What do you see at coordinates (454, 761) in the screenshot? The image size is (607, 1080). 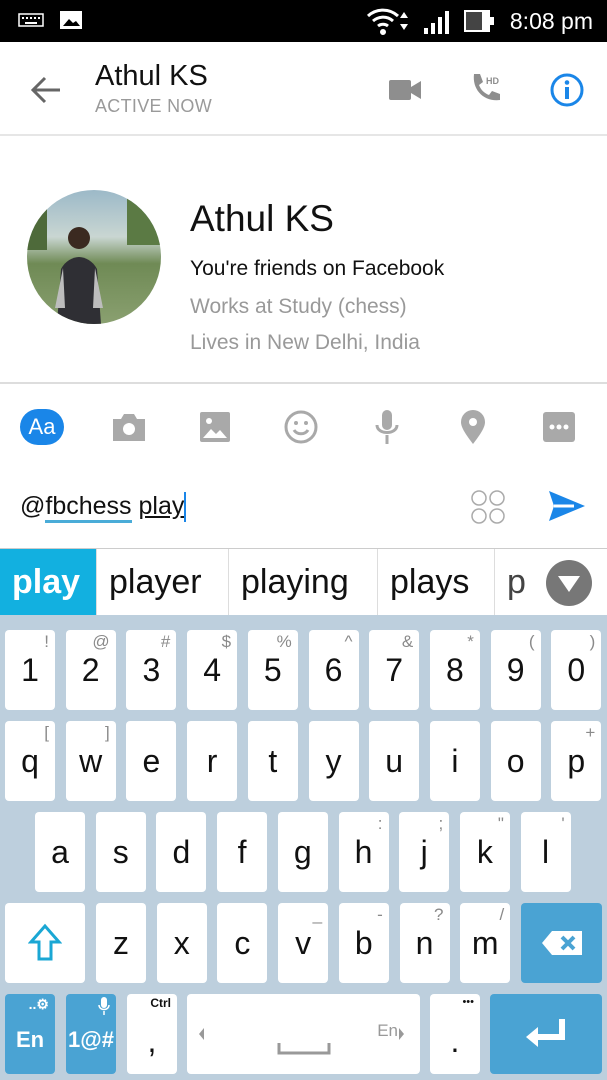 I see `key-i: i` at bounding box center [454, 761].